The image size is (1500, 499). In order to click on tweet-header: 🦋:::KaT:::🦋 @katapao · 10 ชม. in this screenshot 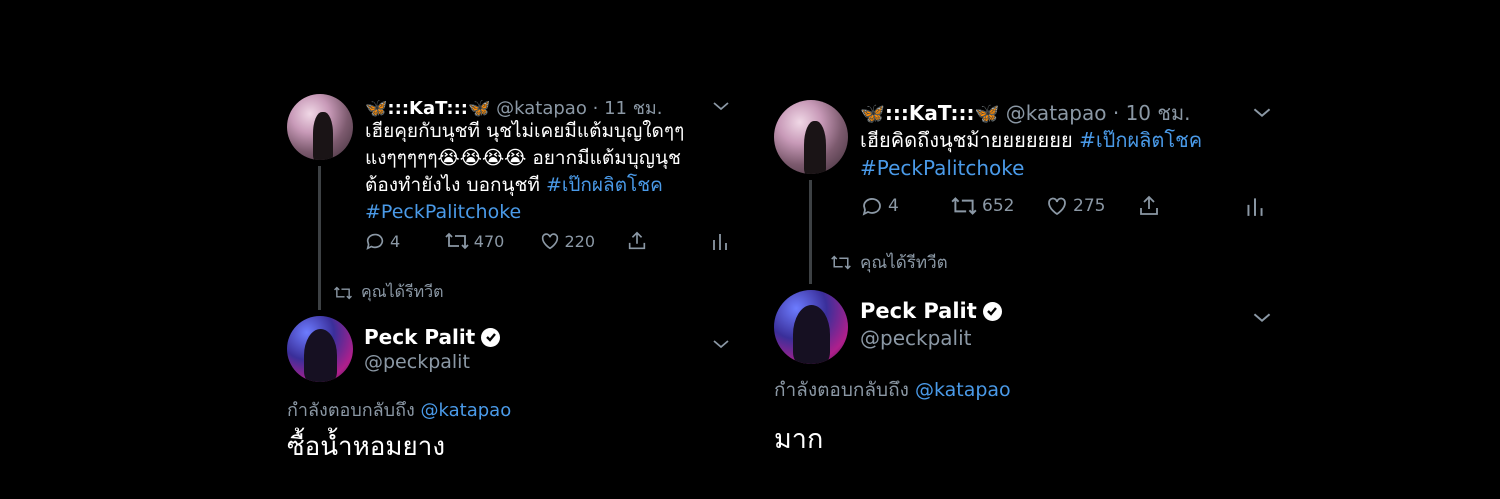, I will do `click(1025, 113)`.